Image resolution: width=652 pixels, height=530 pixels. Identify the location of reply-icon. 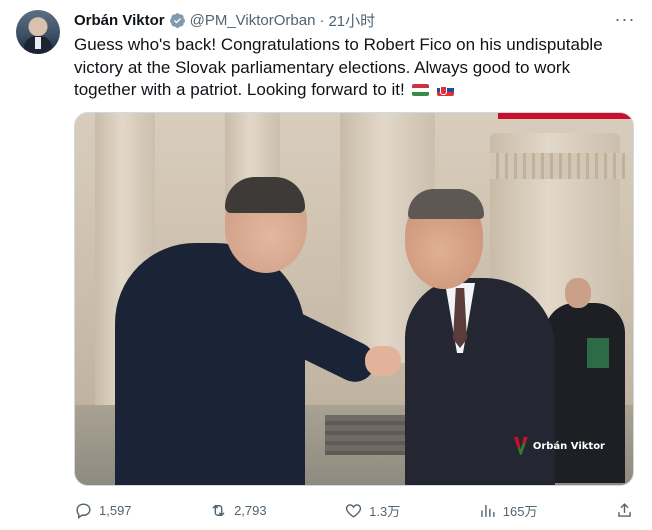
(83, 510).